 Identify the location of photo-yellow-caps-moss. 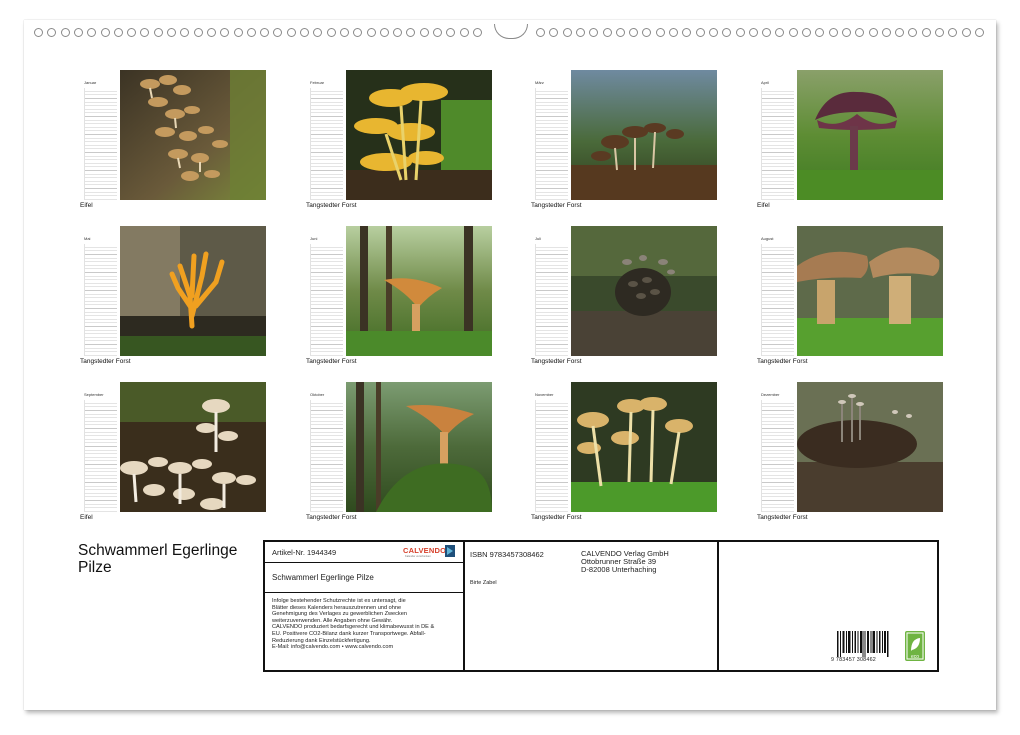
(644, 447).